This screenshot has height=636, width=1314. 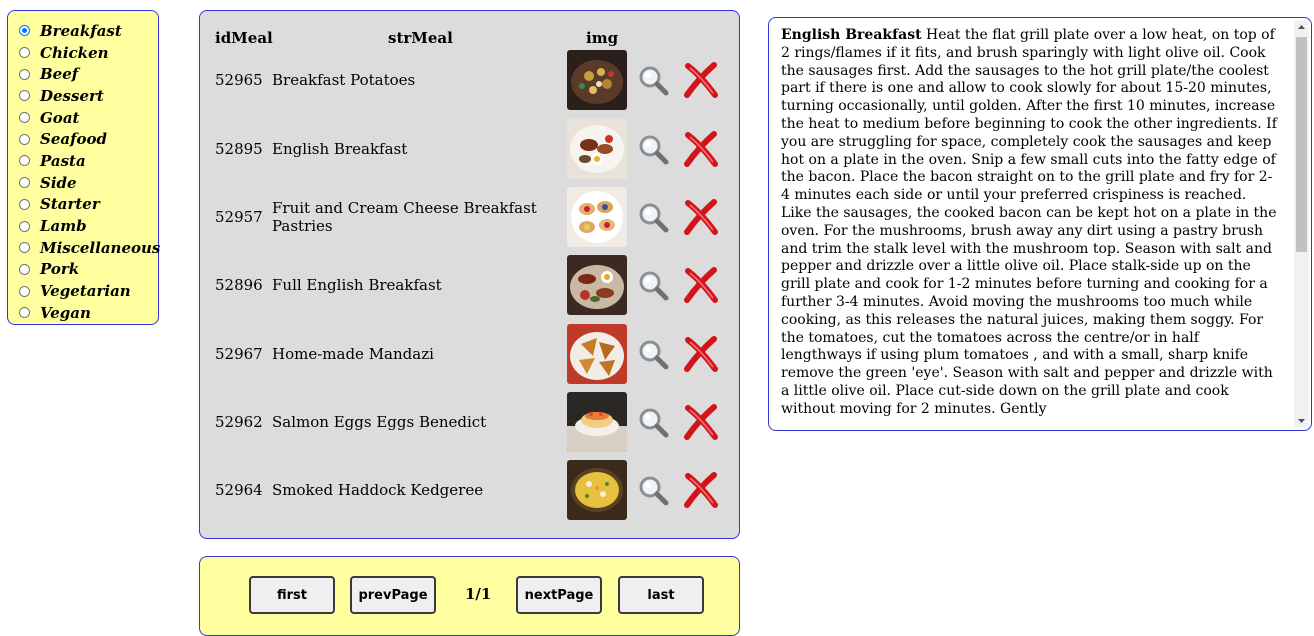 I want to click on column-header-name: strMeal, so click(x=420, y=38).